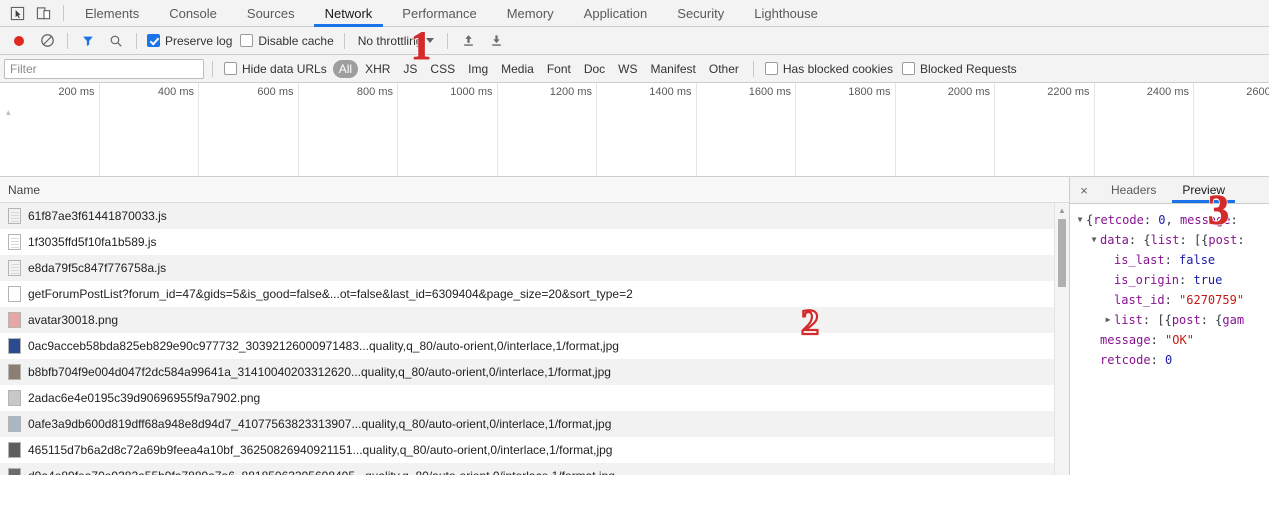 The height and width of the screenshot is (511, 1269). What do you see at coordinates (1171, 320) in the screenshot?
I see `json-line: ▶ list: [{post: {gam` at bounding box center [1171, 320].